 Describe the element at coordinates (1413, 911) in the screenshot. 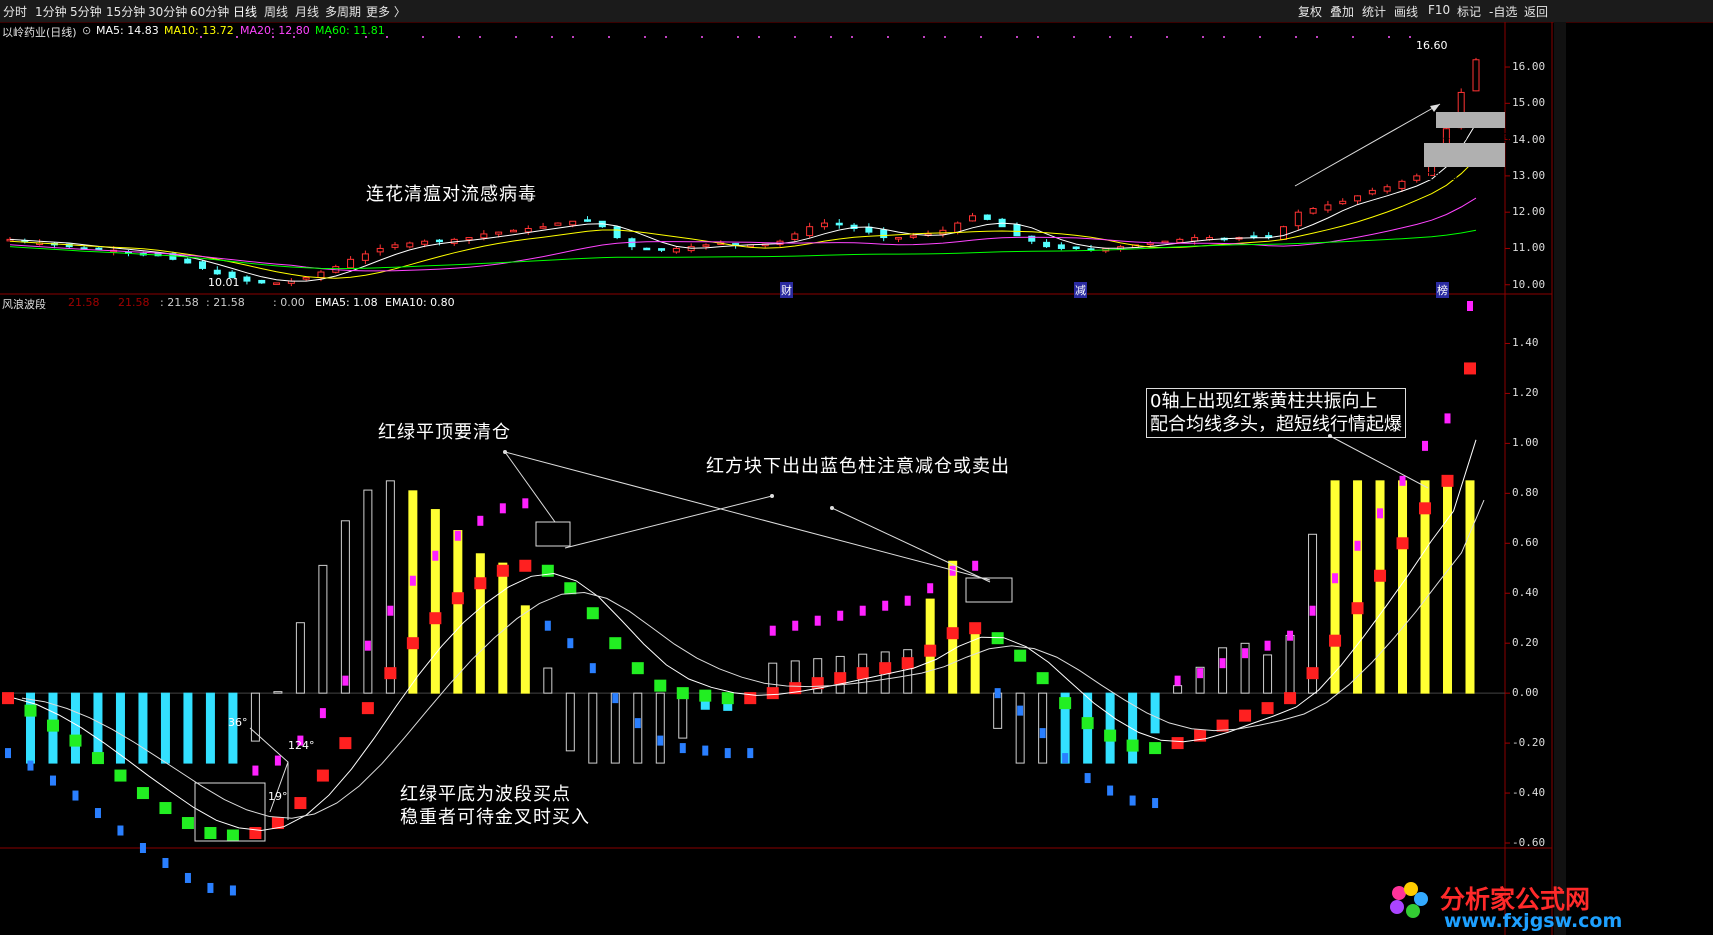

I see `logo-petal-icon` at that location.